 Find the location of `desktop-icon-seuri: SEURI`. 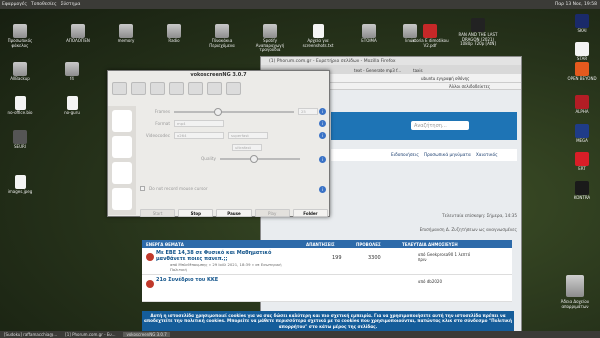

desktop-icon-seuri: SEURI is located at coordinates (20, 140).